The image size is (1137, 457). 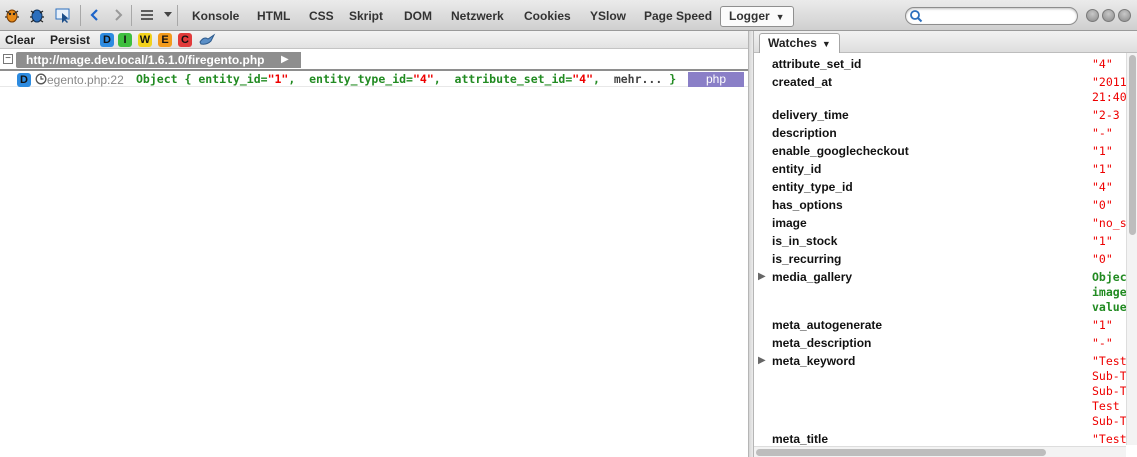 I want to click on search-box, so click(x=991, y=16).